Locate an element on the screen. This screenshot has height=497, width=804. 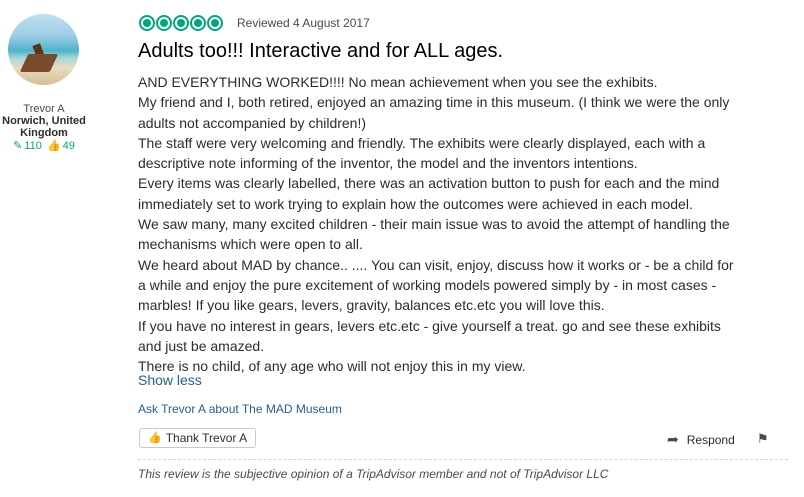
rating-bubbles is located at coordinates (181, 23).